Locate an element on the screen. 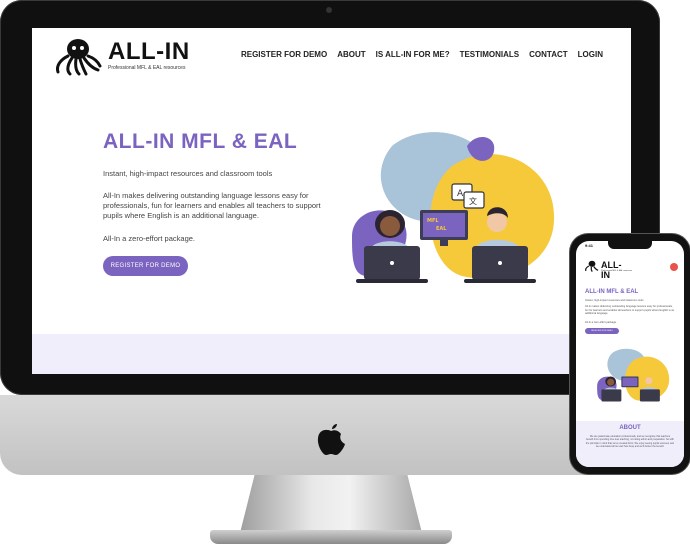 This screenshot has width=690, height=554. menu-icon is located at coordinates (674, 267).